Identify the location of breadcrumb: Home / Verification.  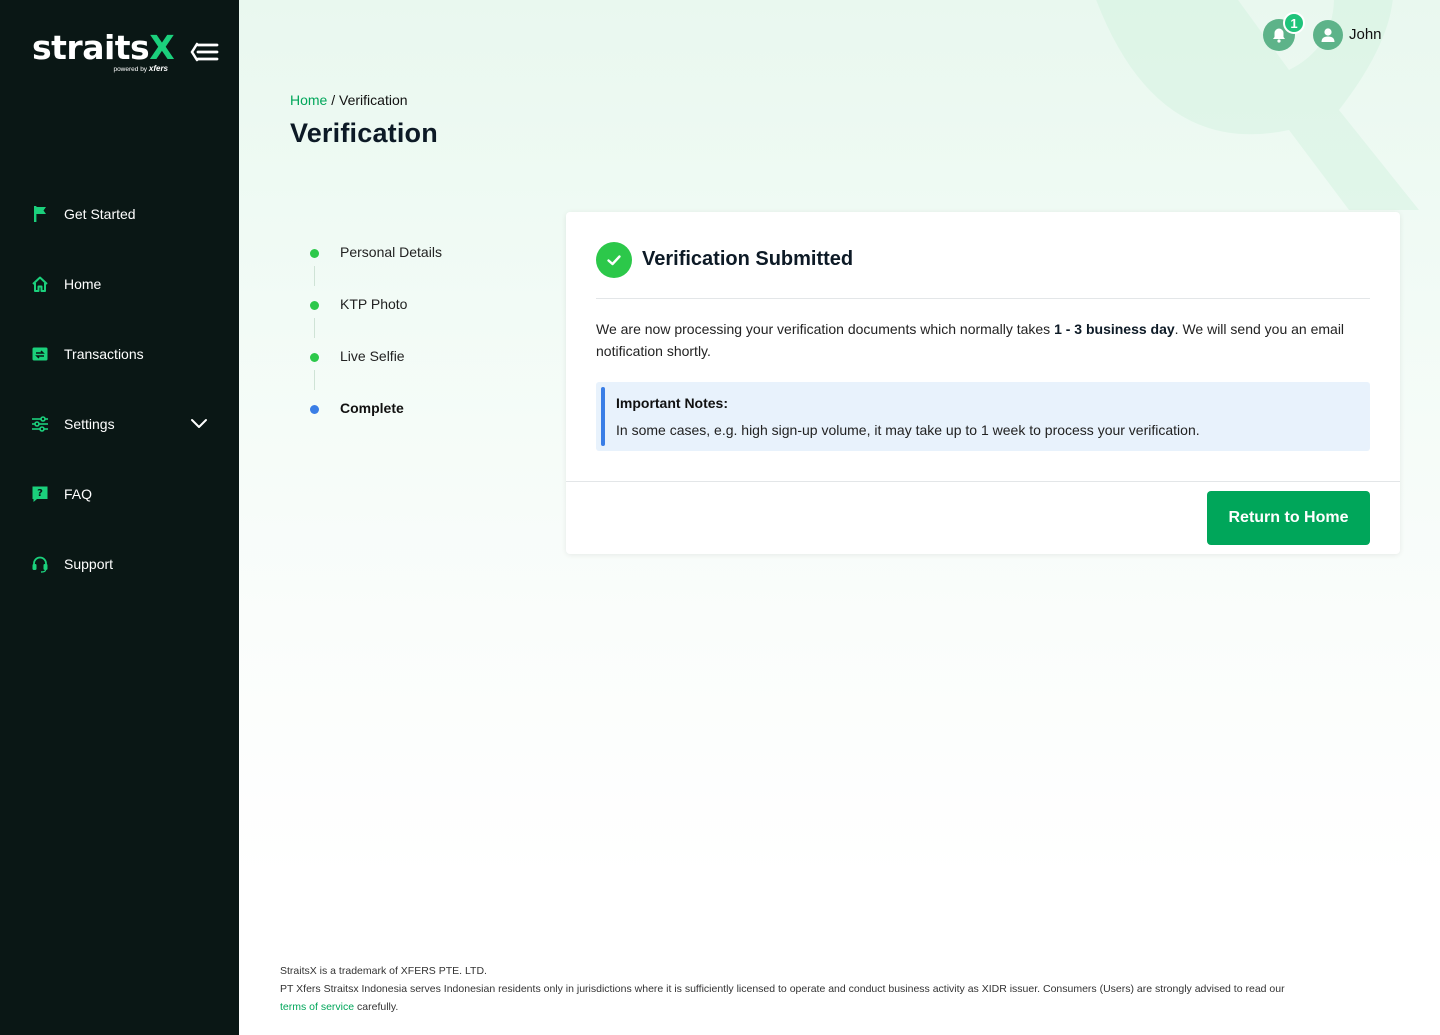
(349, 100).